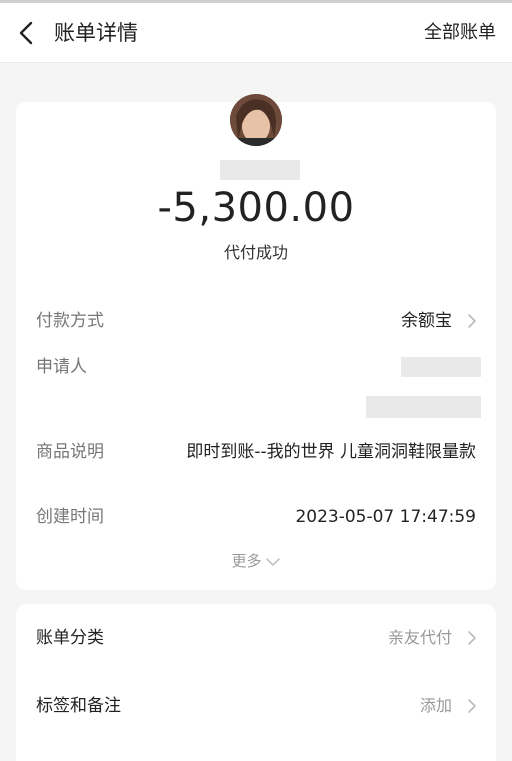 The height and width of the screenshot is (761, 512). Describe the element at coordinates (331, 452) in the screenshot. I see `product-value: 即时到账--我的世界 儿童洞洞鞋限量款` at that location.